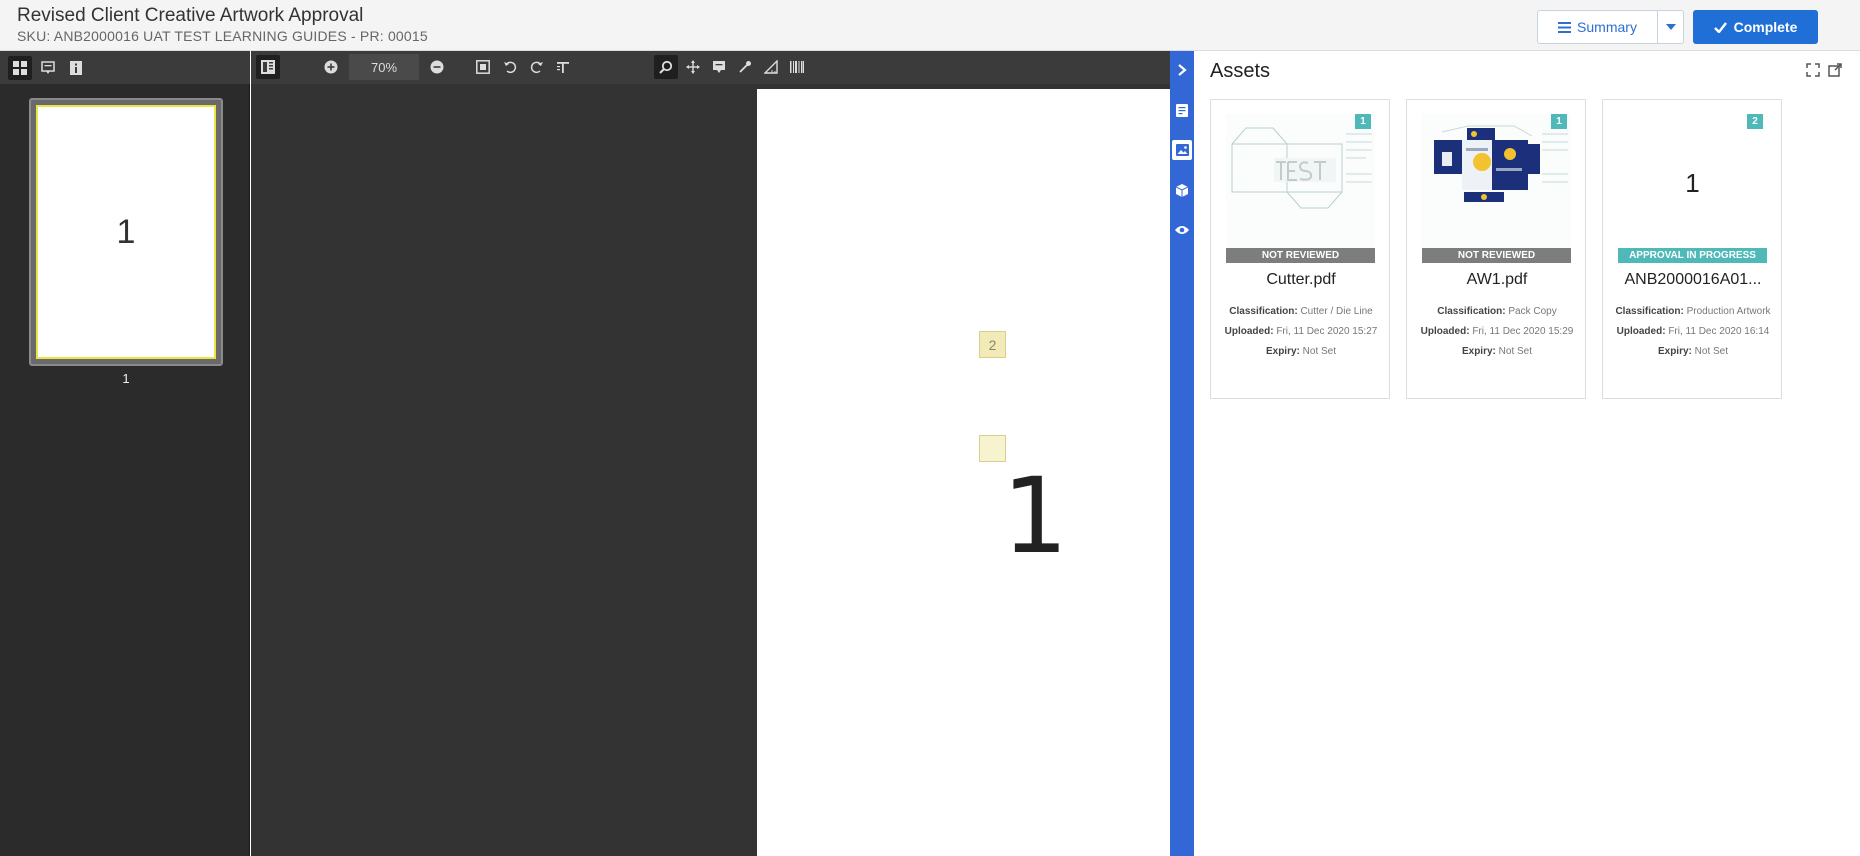 The image size is (1860, 856). Describe the element at coordinates (1182, 230) in the screenshot. I see `eye-icon` at that location.